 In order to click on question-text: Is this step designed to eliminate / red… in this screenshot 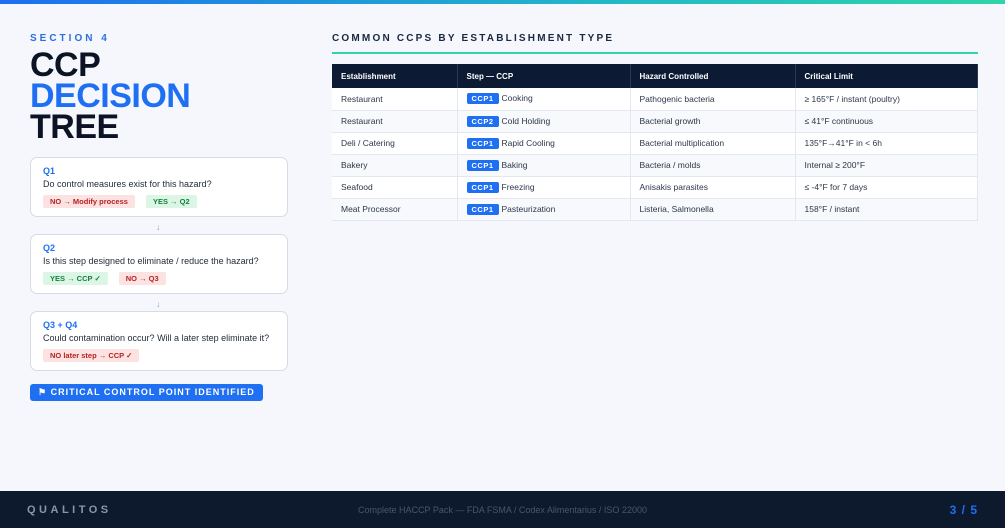, I will do `click(151, 261)`.